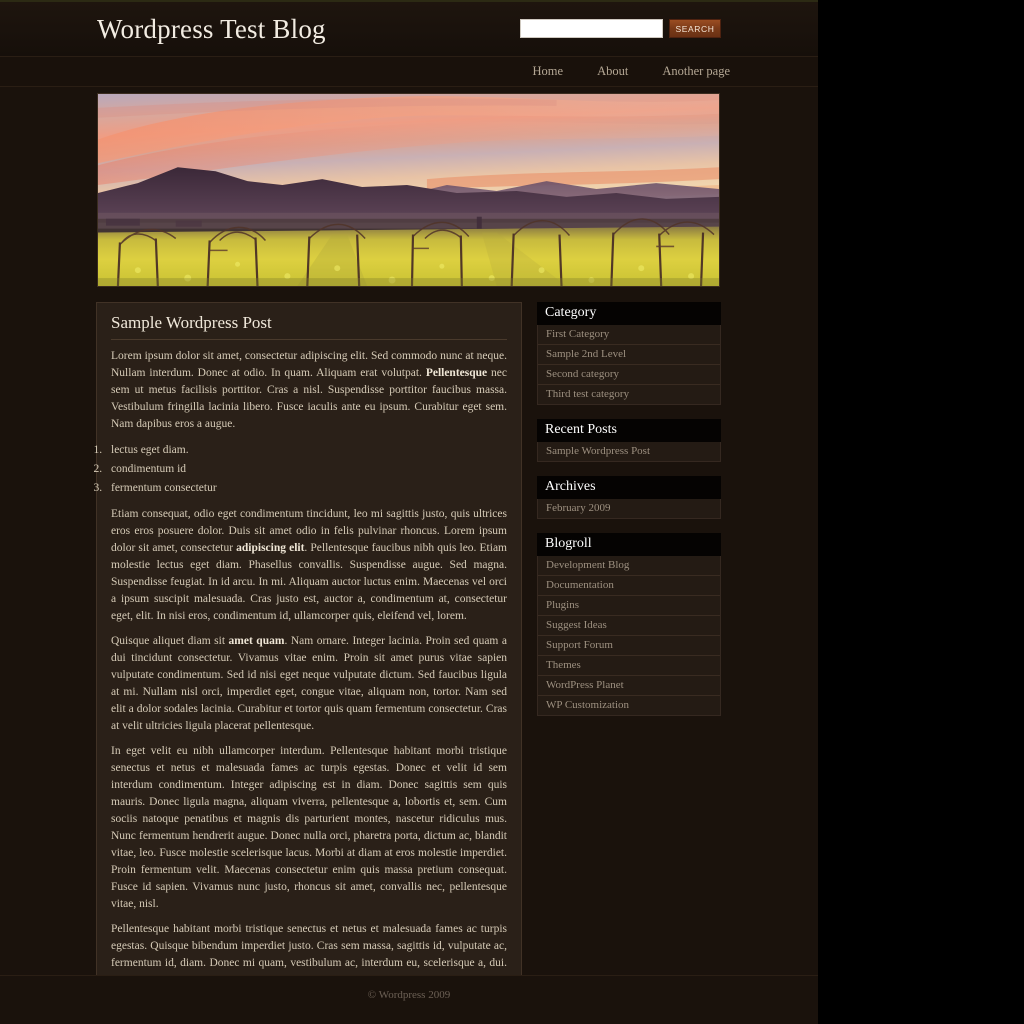 Image resolution: width=1024 pixels, height=1024 pixels. What do you see at coordinates (306, 450) in the screenshot?
I see `list-item: lectus eget diam.` at bounding box center [306, 450].